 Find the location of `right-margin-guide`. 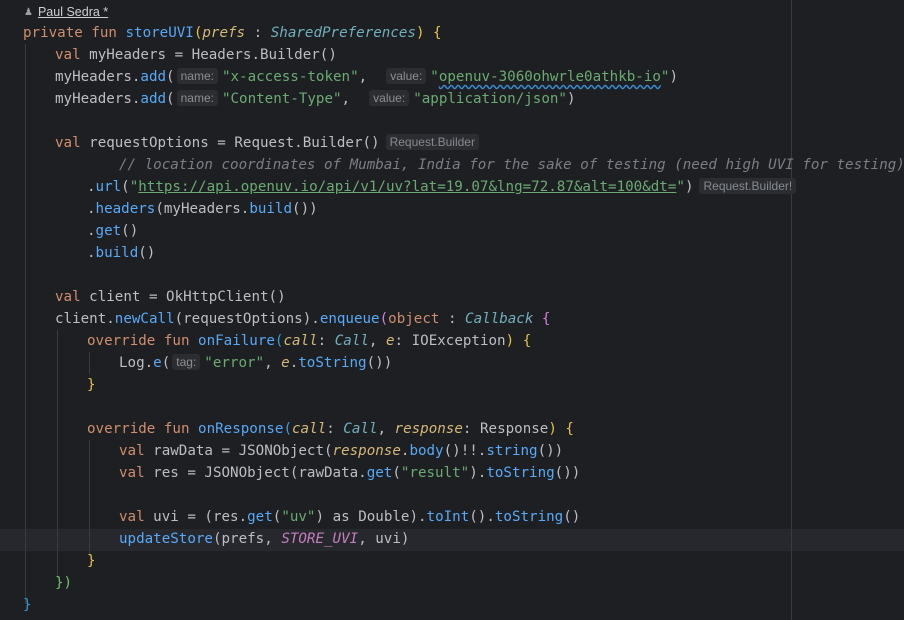

right-margin-guide is located at coordinates (791, 310).